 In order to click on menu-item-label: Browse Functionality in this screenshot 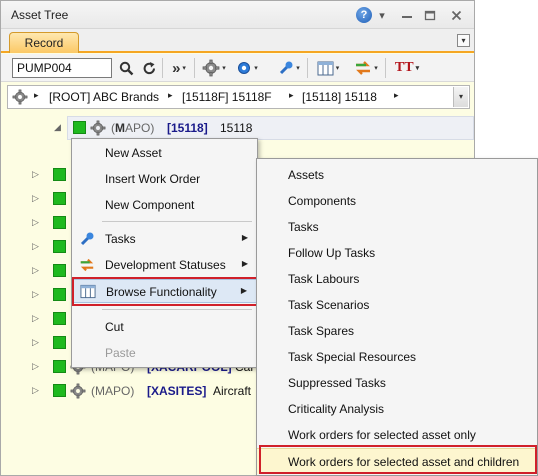, I will do `click(161, 292)`.